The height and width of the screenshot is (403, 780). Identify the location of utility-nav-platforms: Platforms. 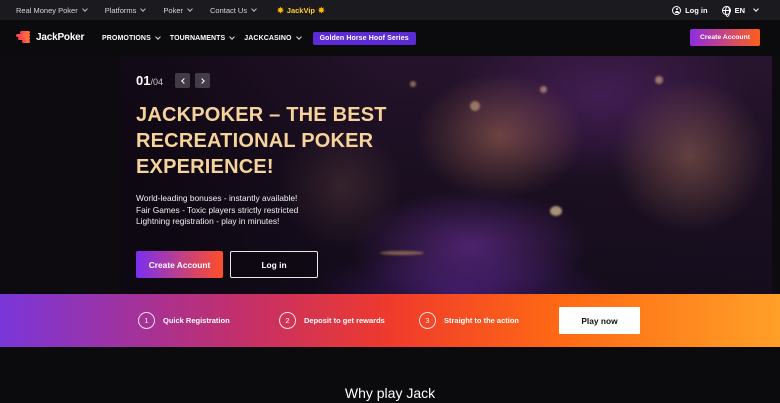
(125, 10).